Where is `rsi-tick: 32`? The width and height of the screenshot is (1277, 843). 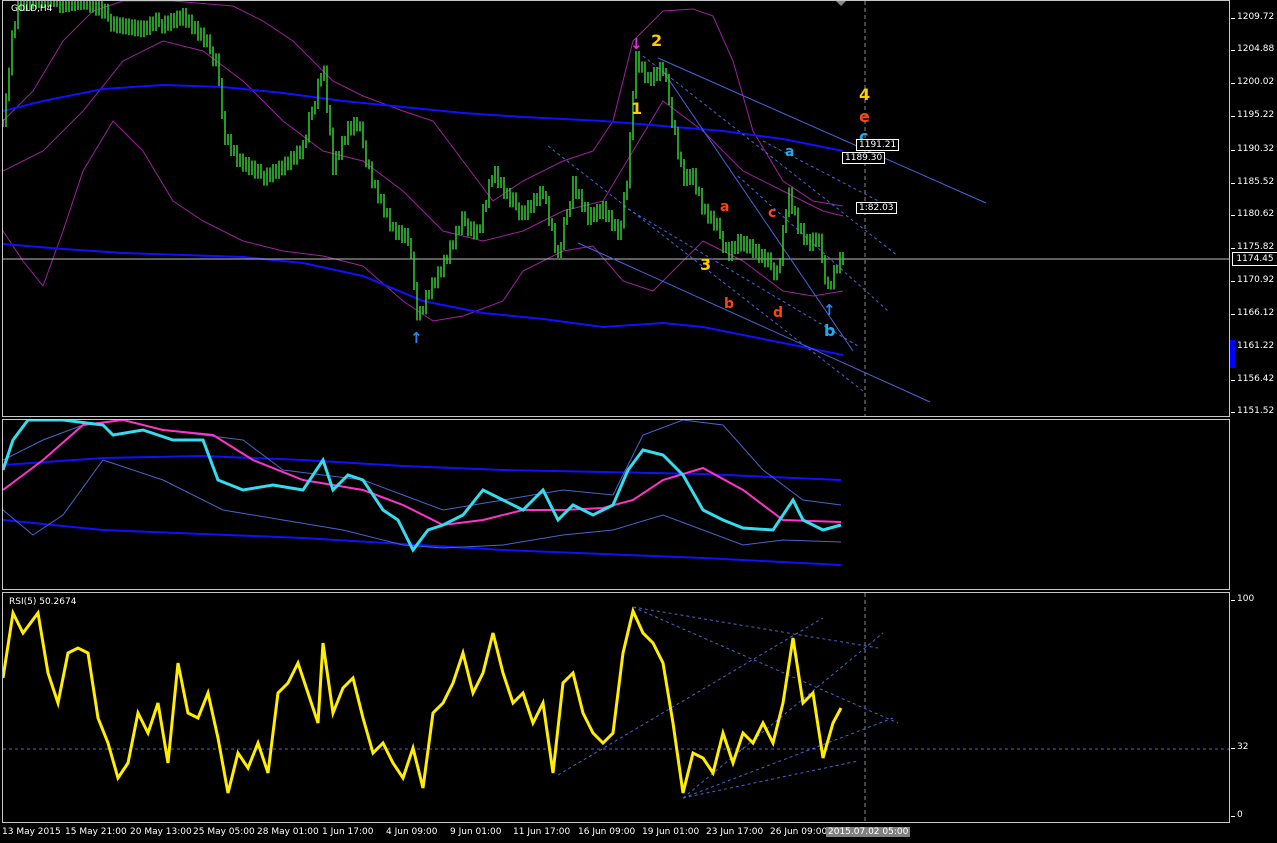
rsi-tick: 32 is located at coordinates (1239, 747).